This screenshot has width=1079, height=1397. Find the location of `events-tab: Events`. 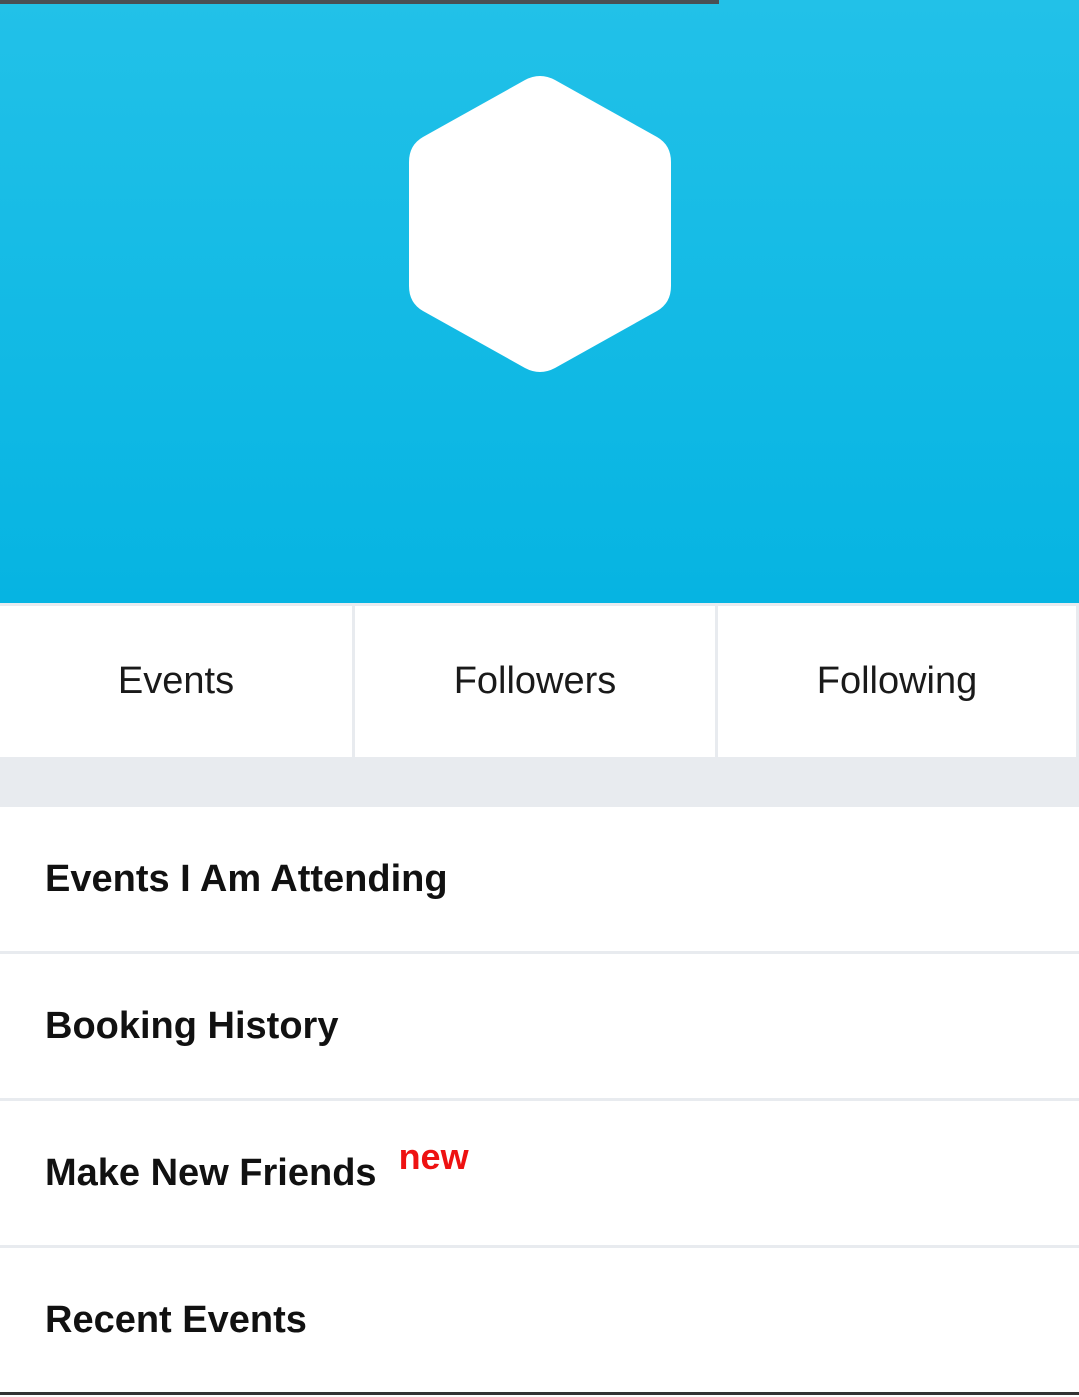

events-tab: Events is located at coordinates (176, 681).